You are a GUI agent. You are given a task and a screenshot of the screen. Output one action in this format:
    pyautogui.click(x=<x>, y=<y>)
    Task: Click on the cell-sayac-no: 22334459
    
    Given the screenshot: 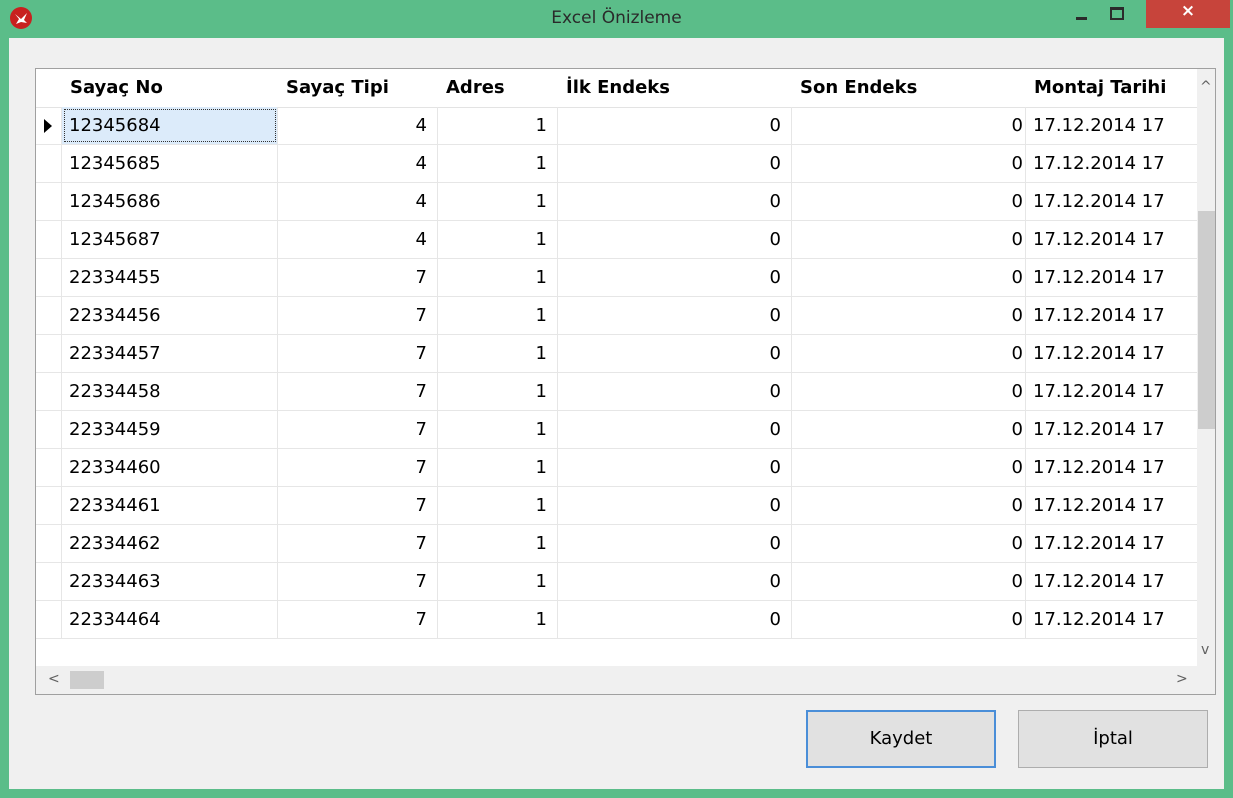 What is the action you would take?
    pyautogui.click(x=170, y=429)
    